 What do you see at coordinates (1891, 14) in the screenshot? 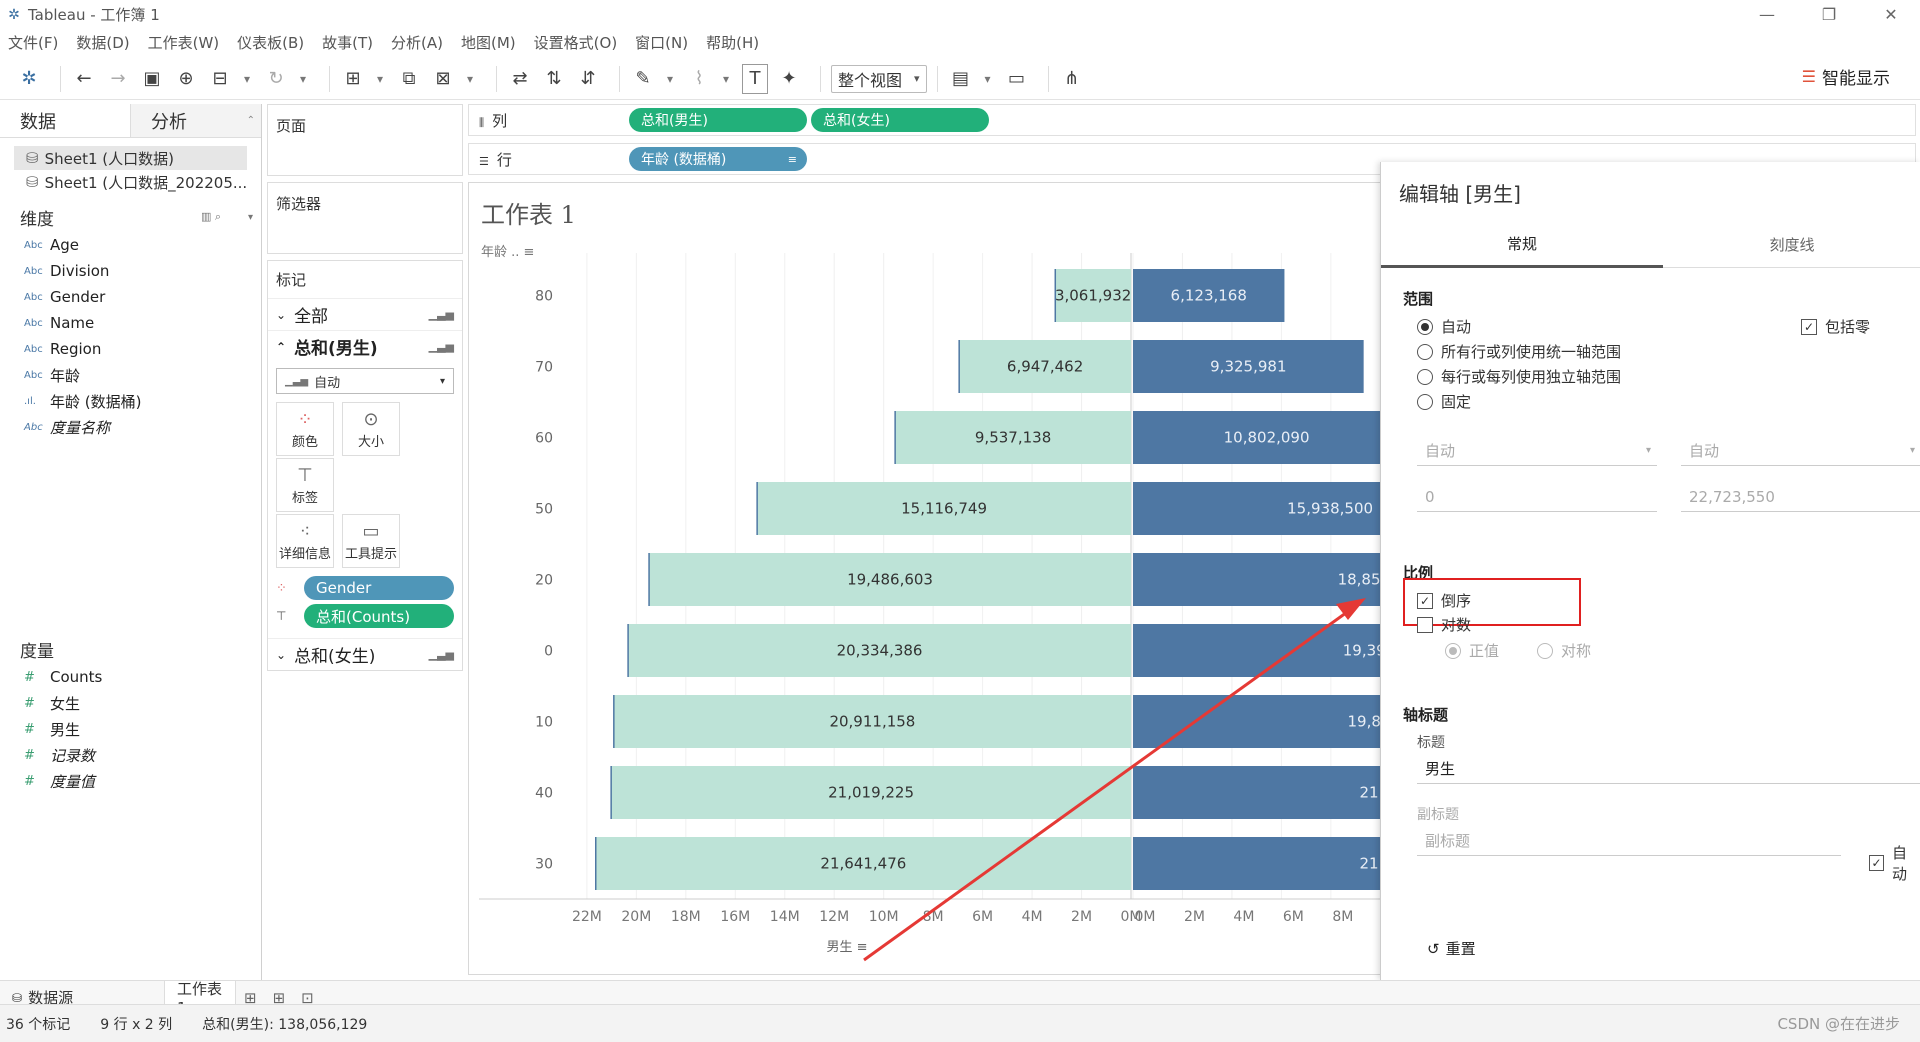
I see `close-icon: ✕` at bounding box center [1891, 14].